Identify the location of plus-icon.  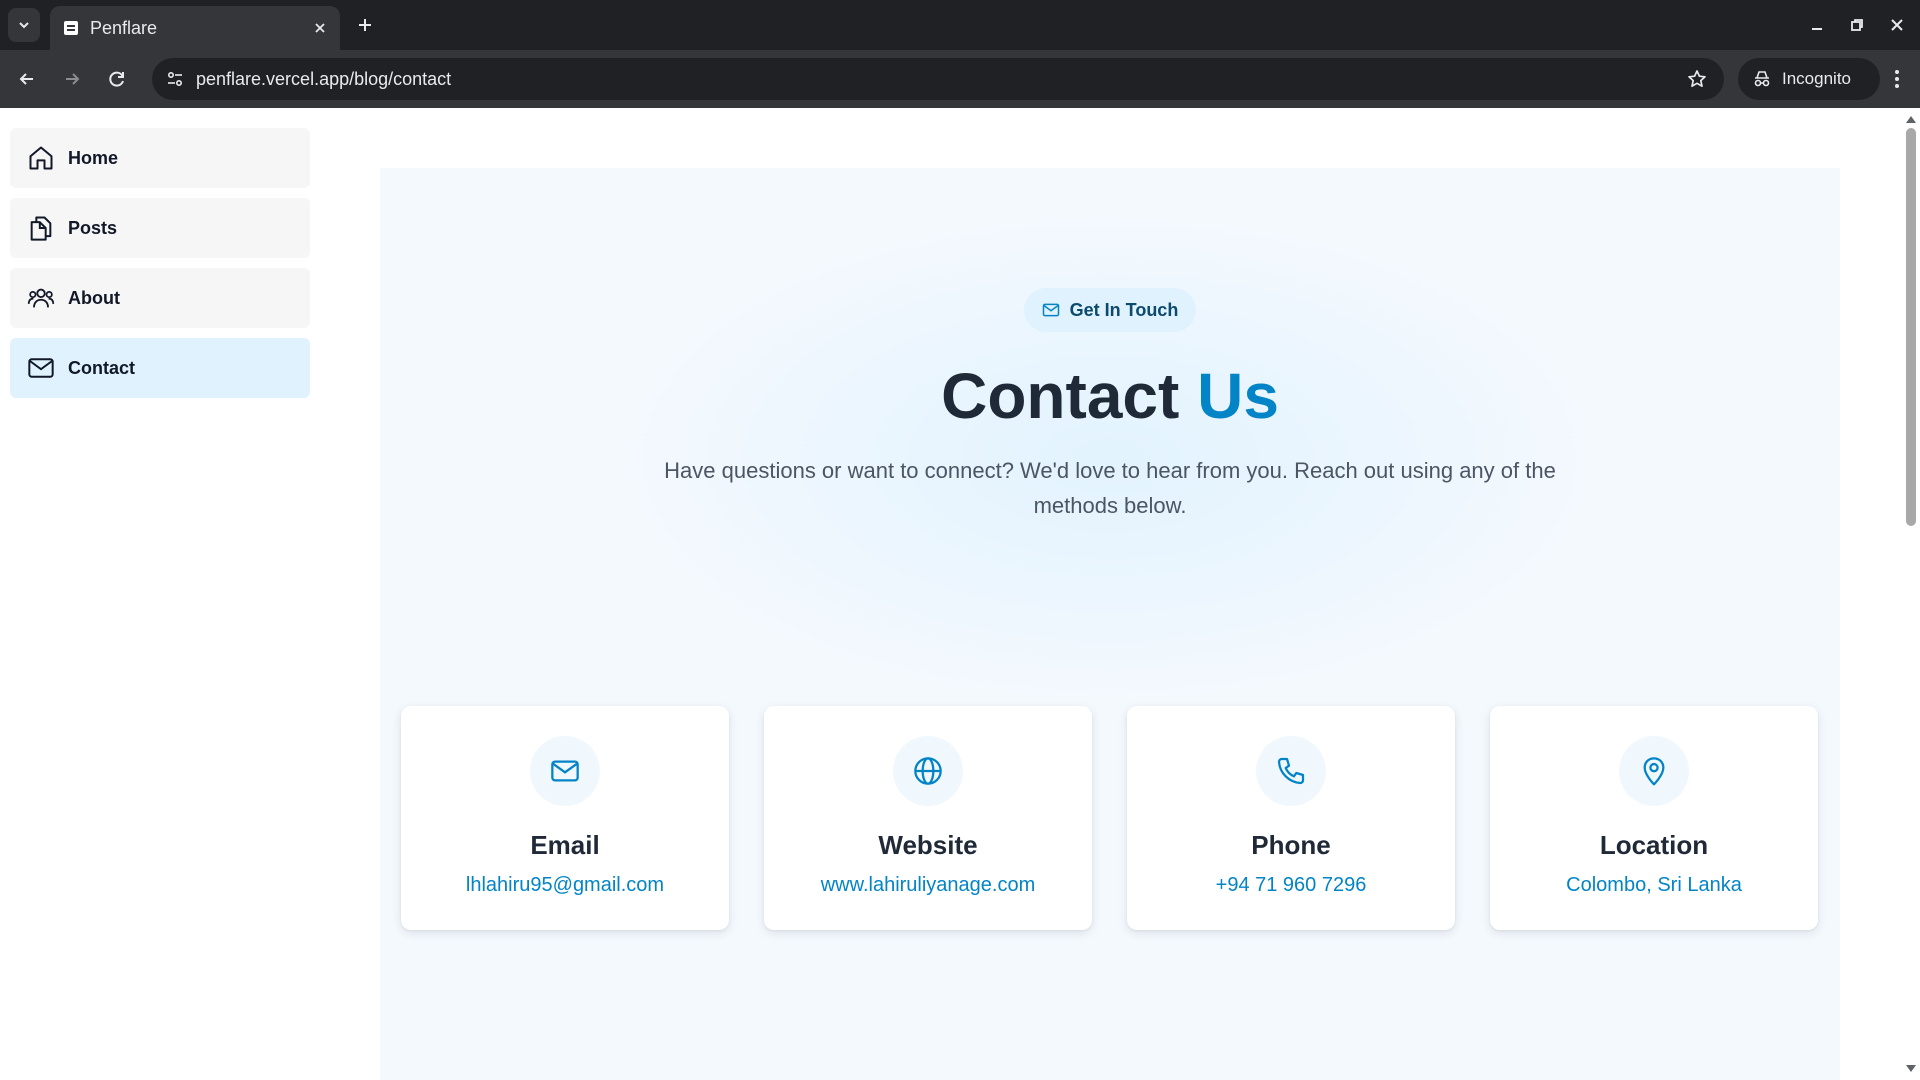
(365, 25).